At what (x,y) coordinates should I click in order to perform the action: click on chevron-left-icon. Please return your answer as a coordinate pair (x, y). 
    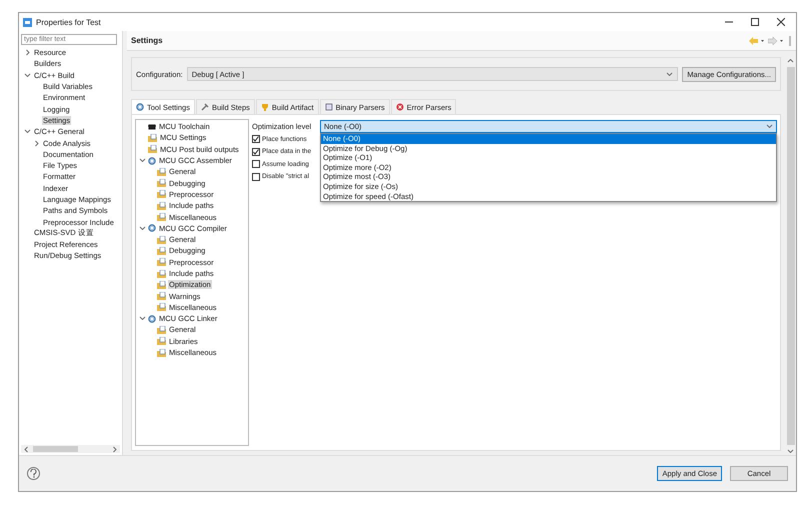
    Looking at the image, I should click on (26, 449).